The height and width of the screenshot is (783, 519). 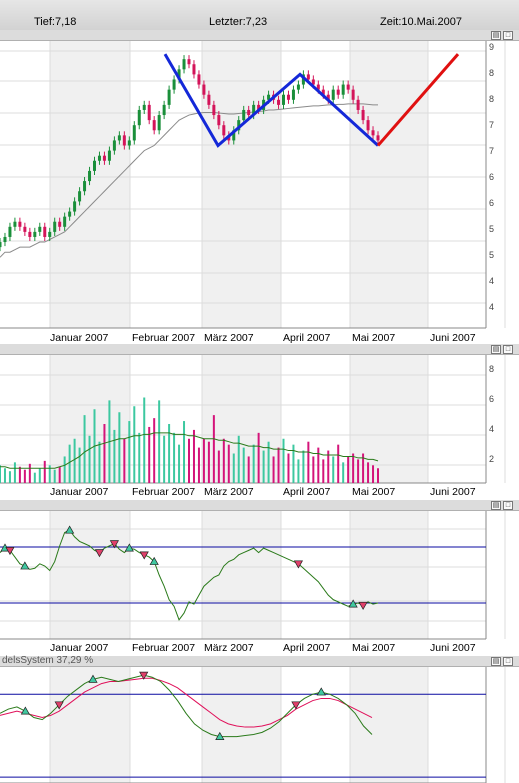 I want to click on system-chart, so click(x=259, y=725).